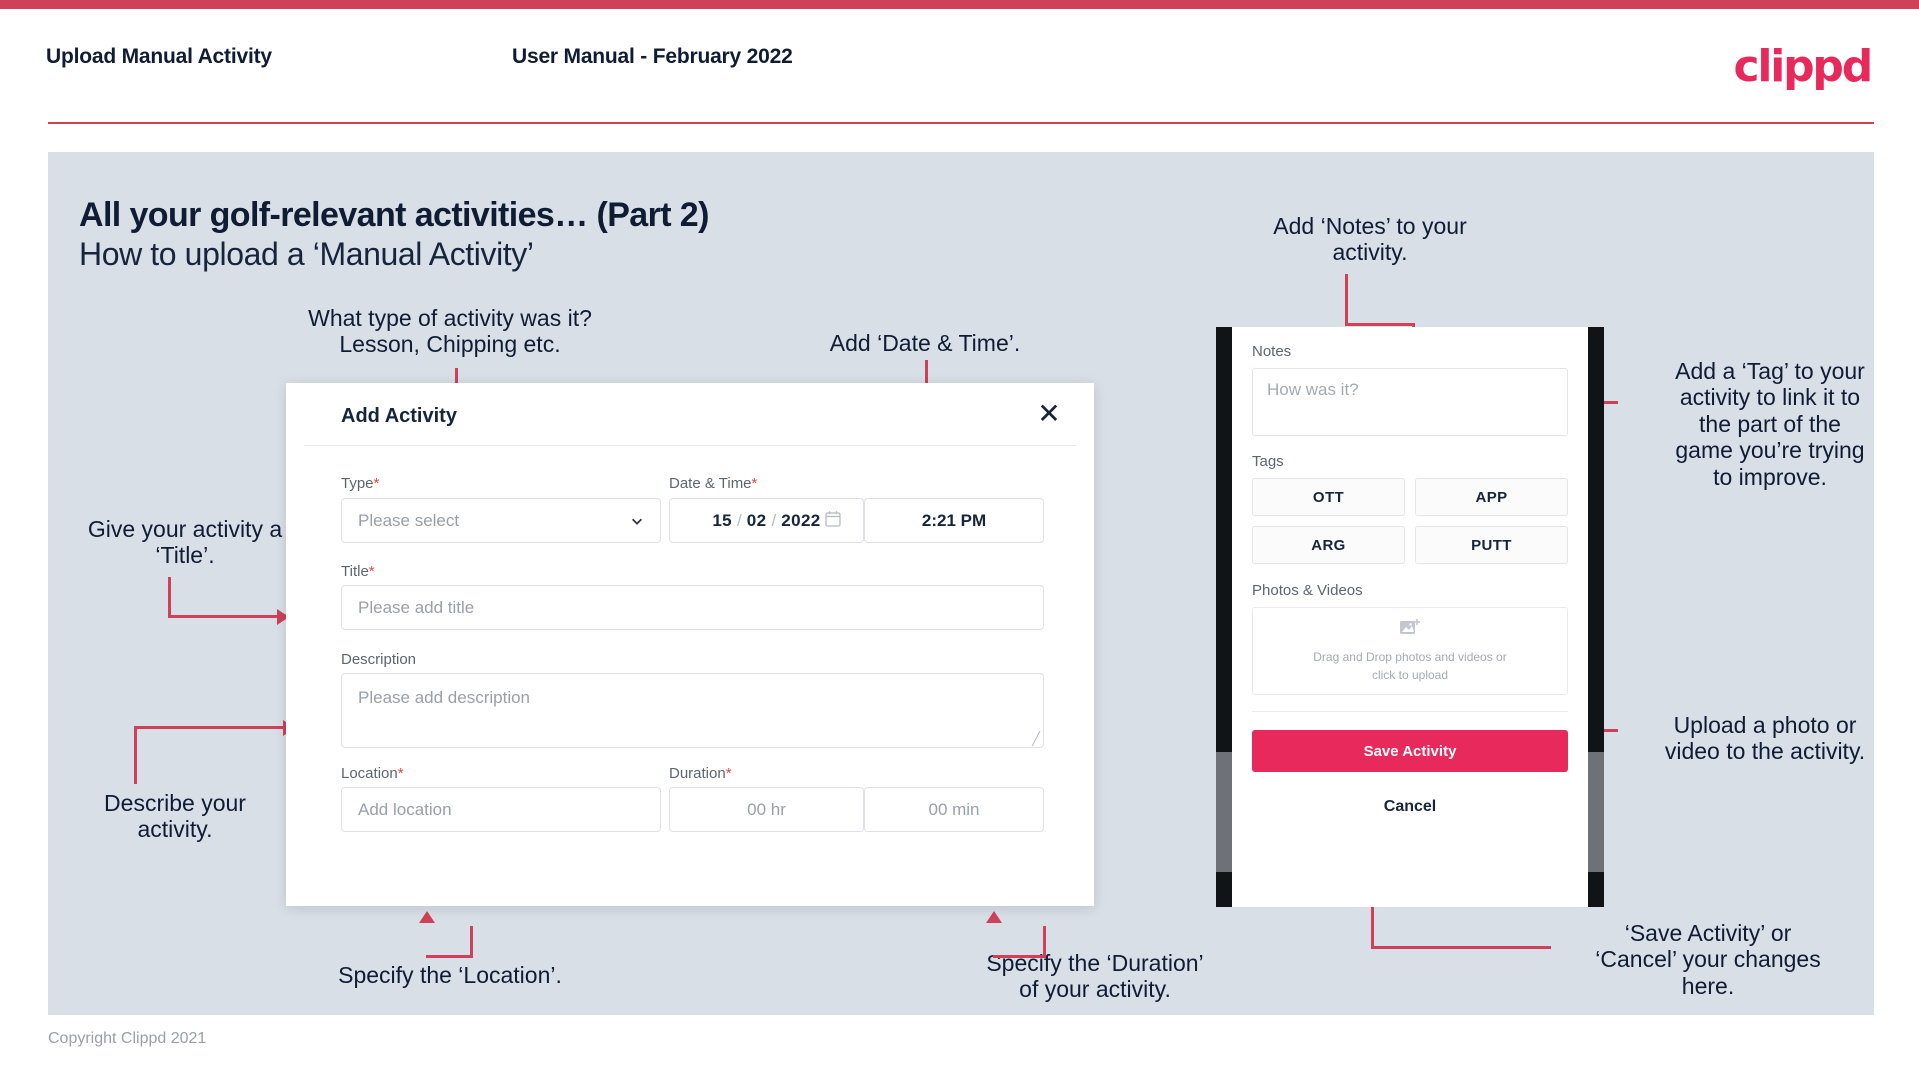 This screenshot has width=1919, height=1079. I want to click on datetime-label: Date & Time*, so click(713, 483).